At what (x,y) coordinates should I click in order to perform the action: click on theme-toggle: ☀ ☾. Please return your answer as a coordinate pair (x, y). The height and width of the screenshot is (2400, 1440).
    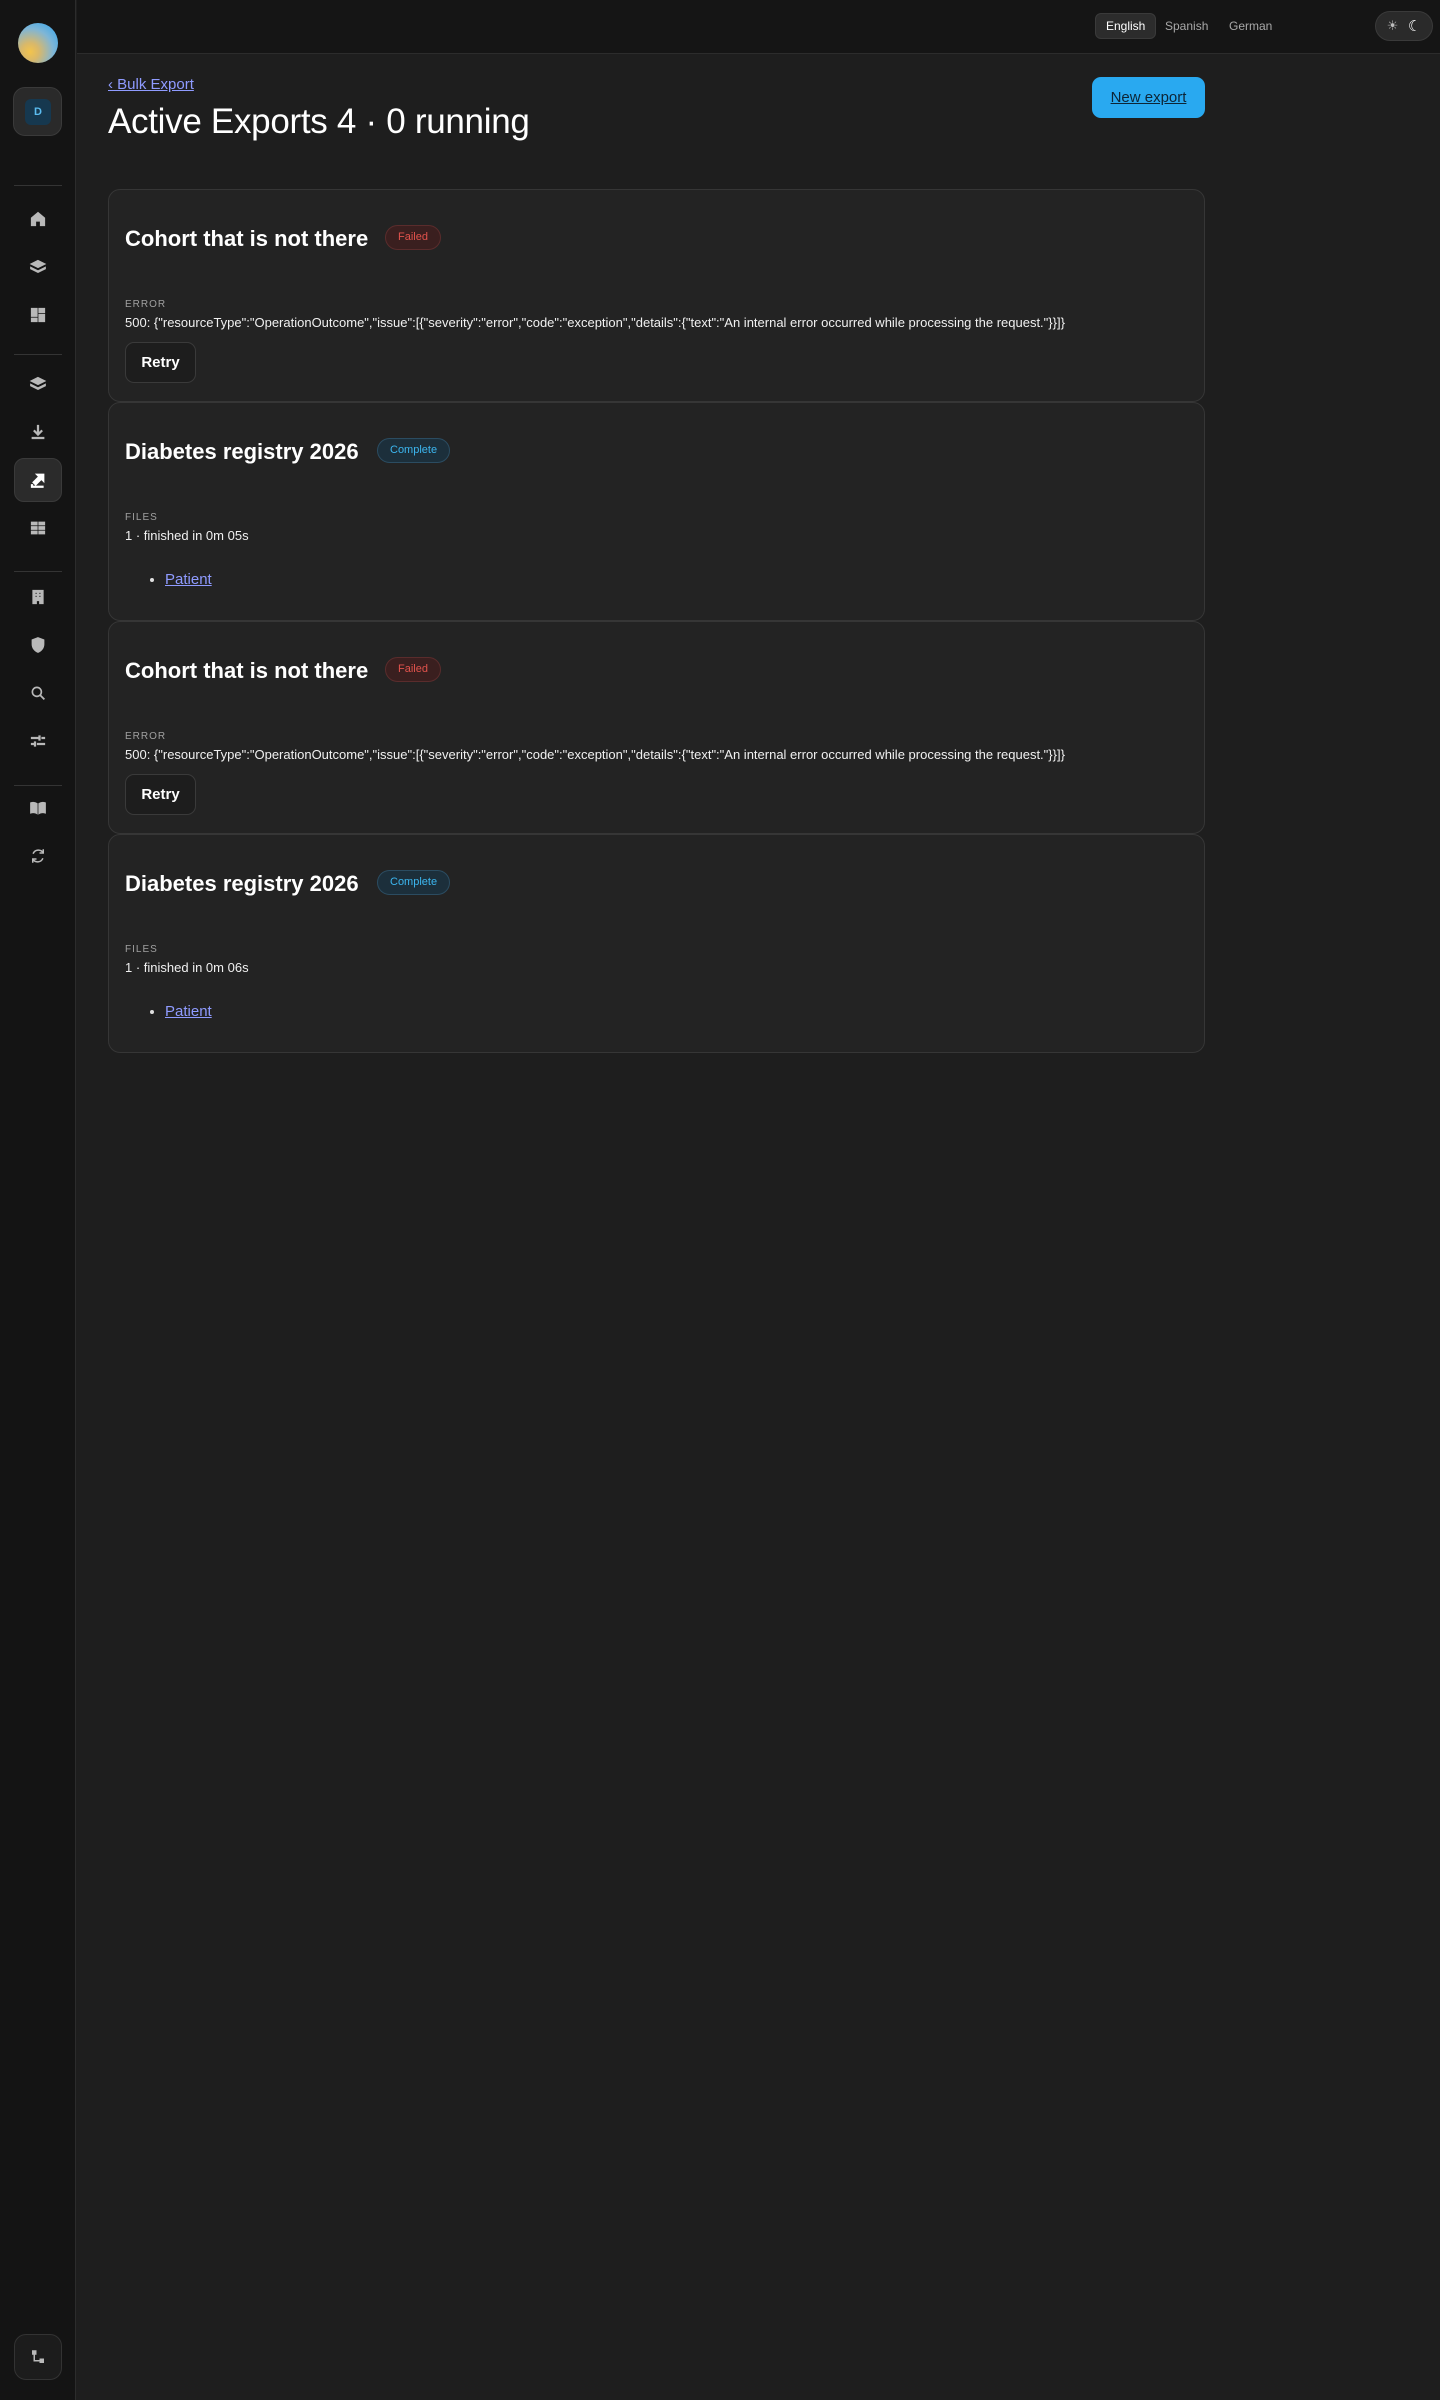
    Looking at the image, I should click on (1404, 26).